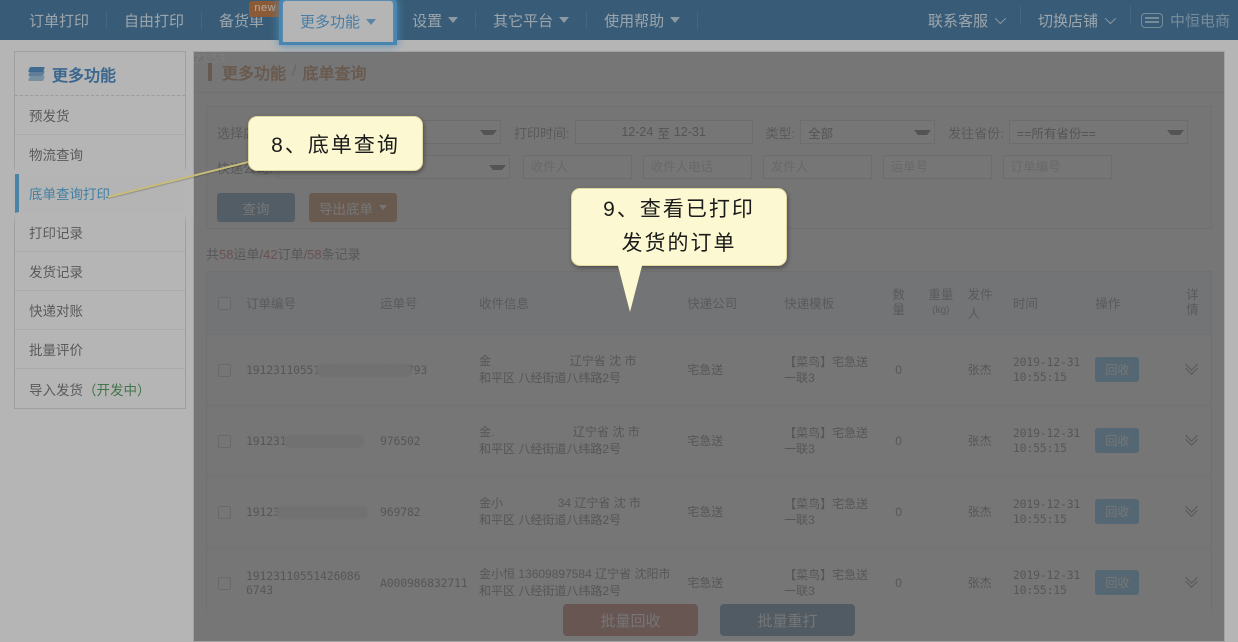 The width and height of the screenshot is (1238, 642). Describe the element at coordinates (225, 303) in the screenshot. I see `select-all-checkbox` at that location.